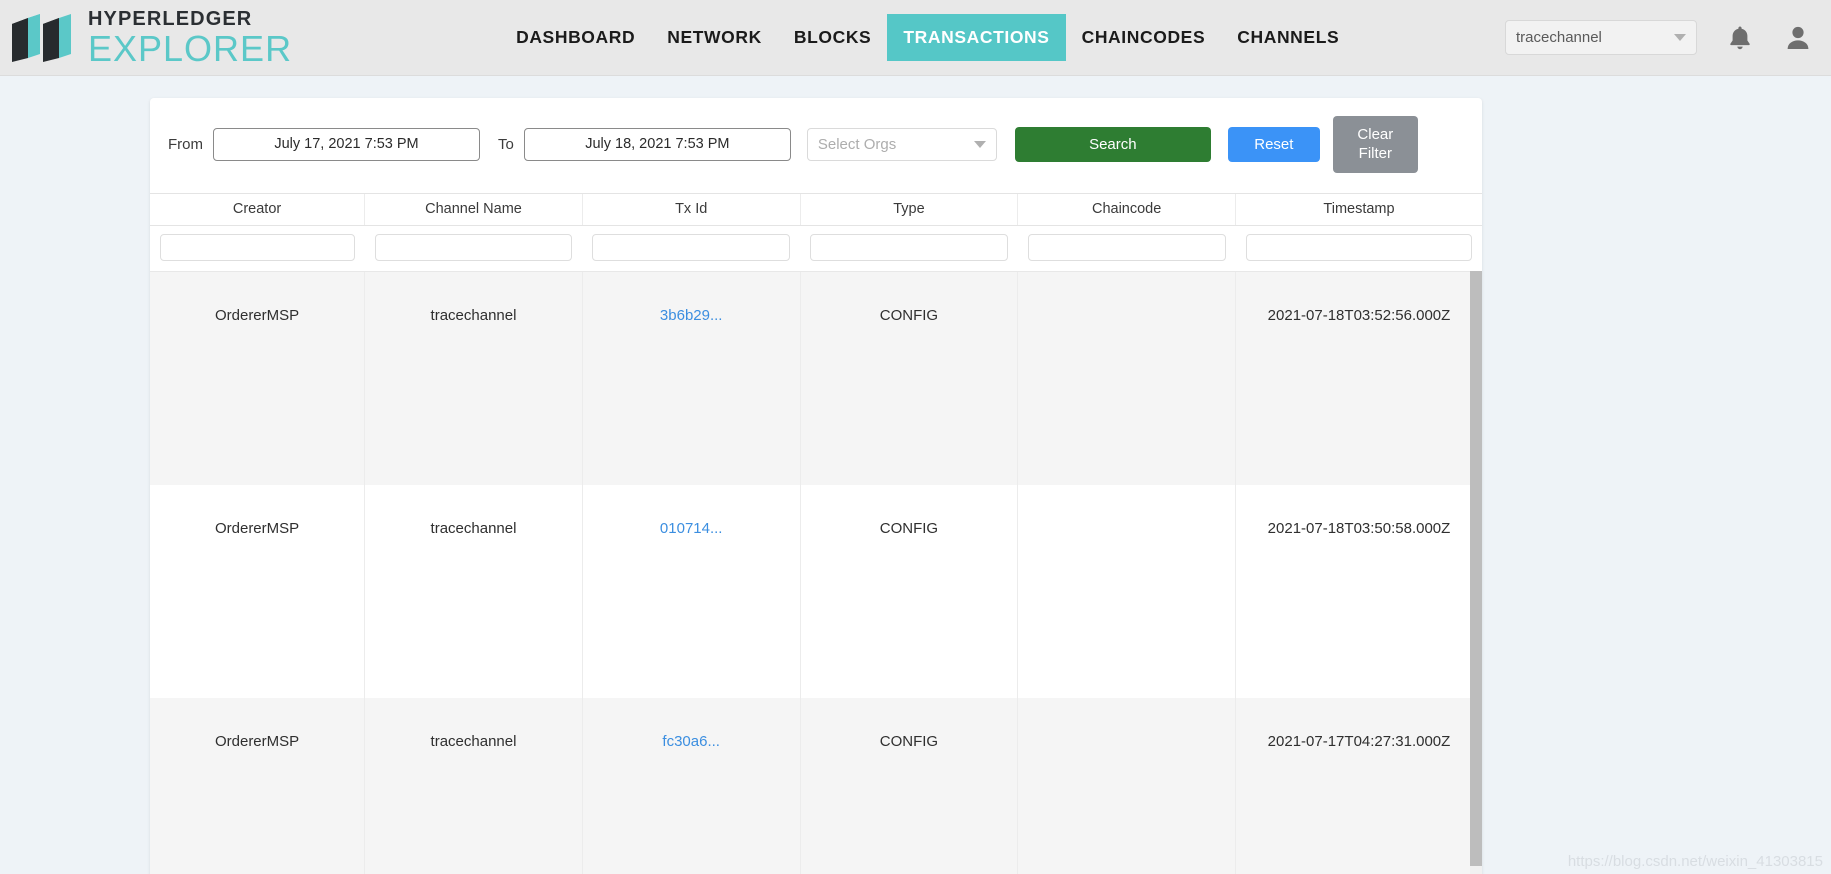  What do you see at coordinates (506, 144) in the screenshot?
I see `to-label: To` at bounding box center [506, 144].